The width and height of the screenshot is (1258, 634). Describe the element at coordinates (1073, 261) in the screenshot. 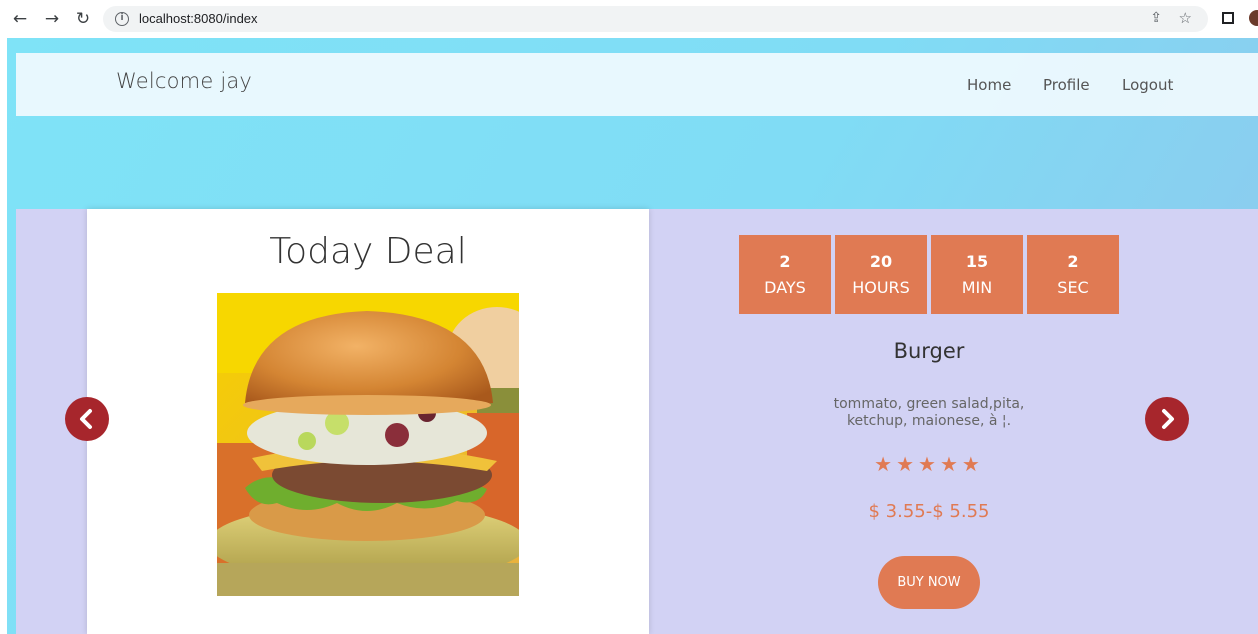

I see `countdown-sec-value: 2` at that location.